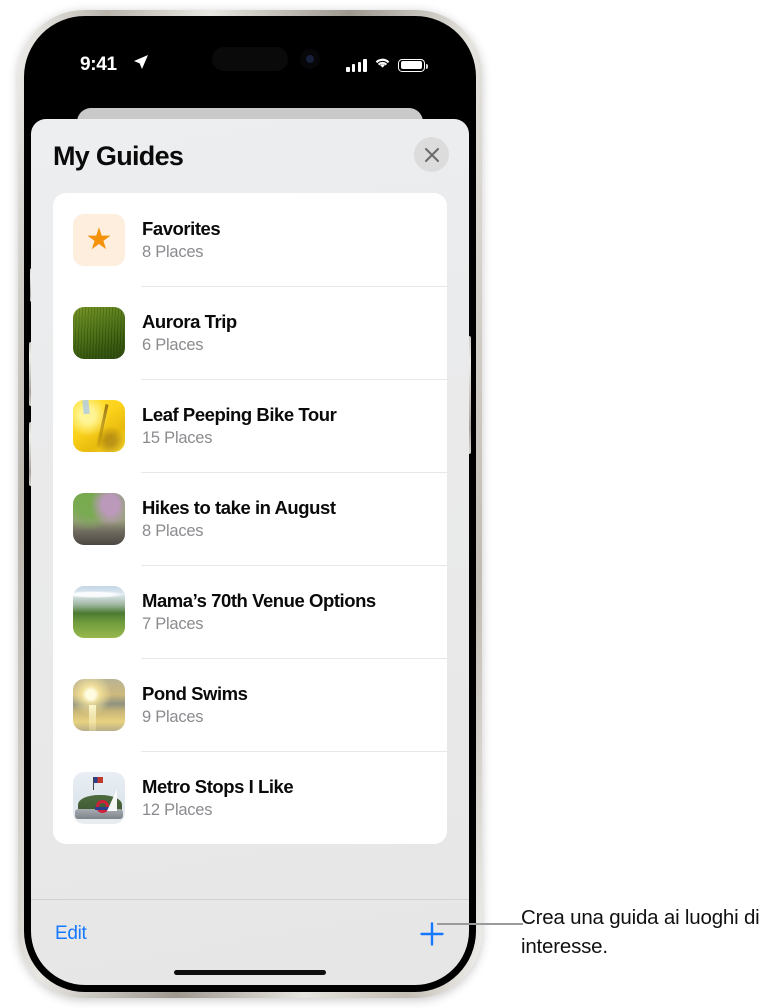 The height and width of the screenshot is (1008, 782). I want to click on list-item: Metro Stops I Like 12 Places, so click(250, 797).